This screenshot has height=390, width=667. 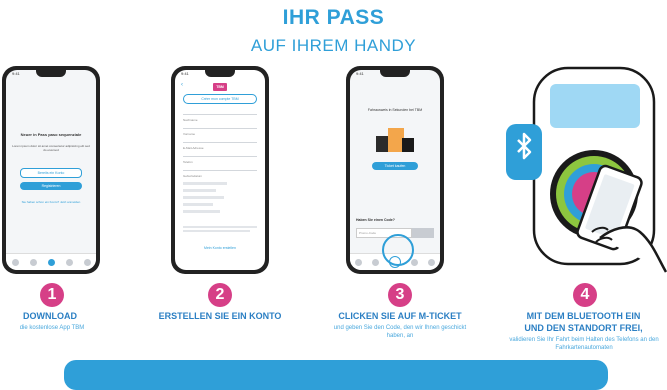 I want to click on lastname-field: Nachname, so click(x=220, y=115).